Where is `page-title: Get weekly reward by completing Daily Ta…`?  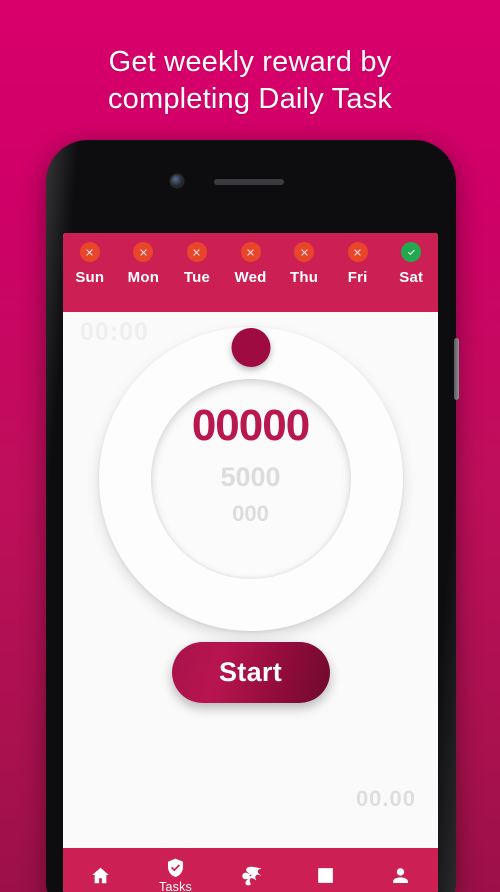
page-title: Get weekly reward by completing Daily Ta… is located at coordinates (250, 81).